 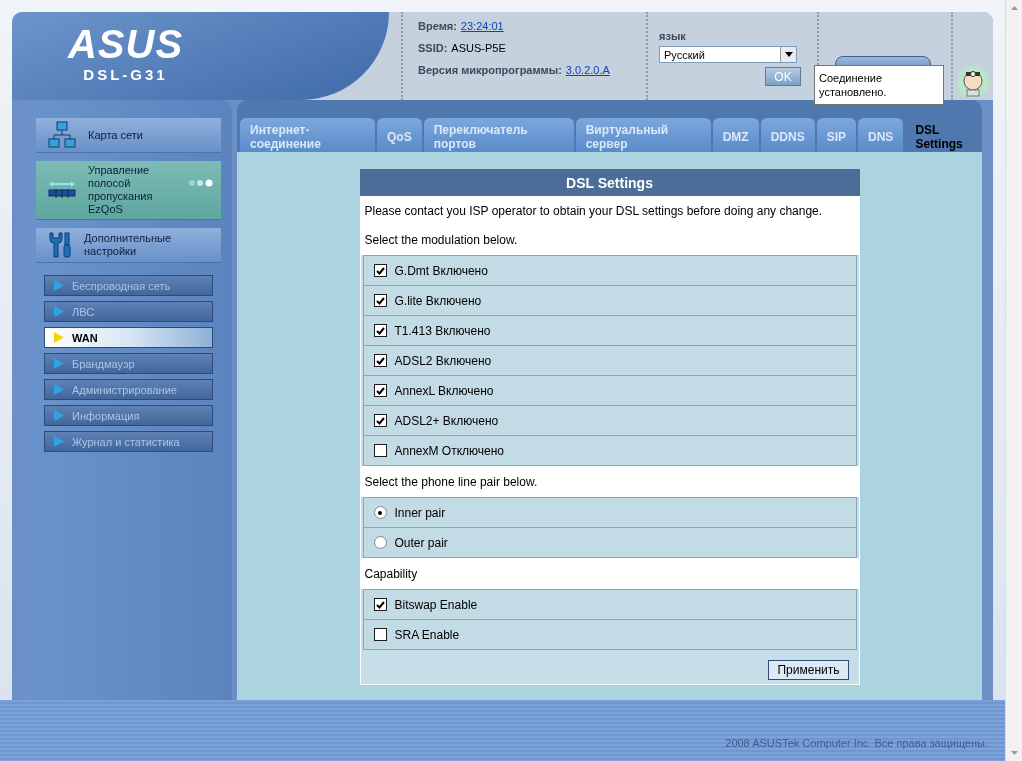 I want to click on scroll-up-icon, so click(x=1014, y=8).